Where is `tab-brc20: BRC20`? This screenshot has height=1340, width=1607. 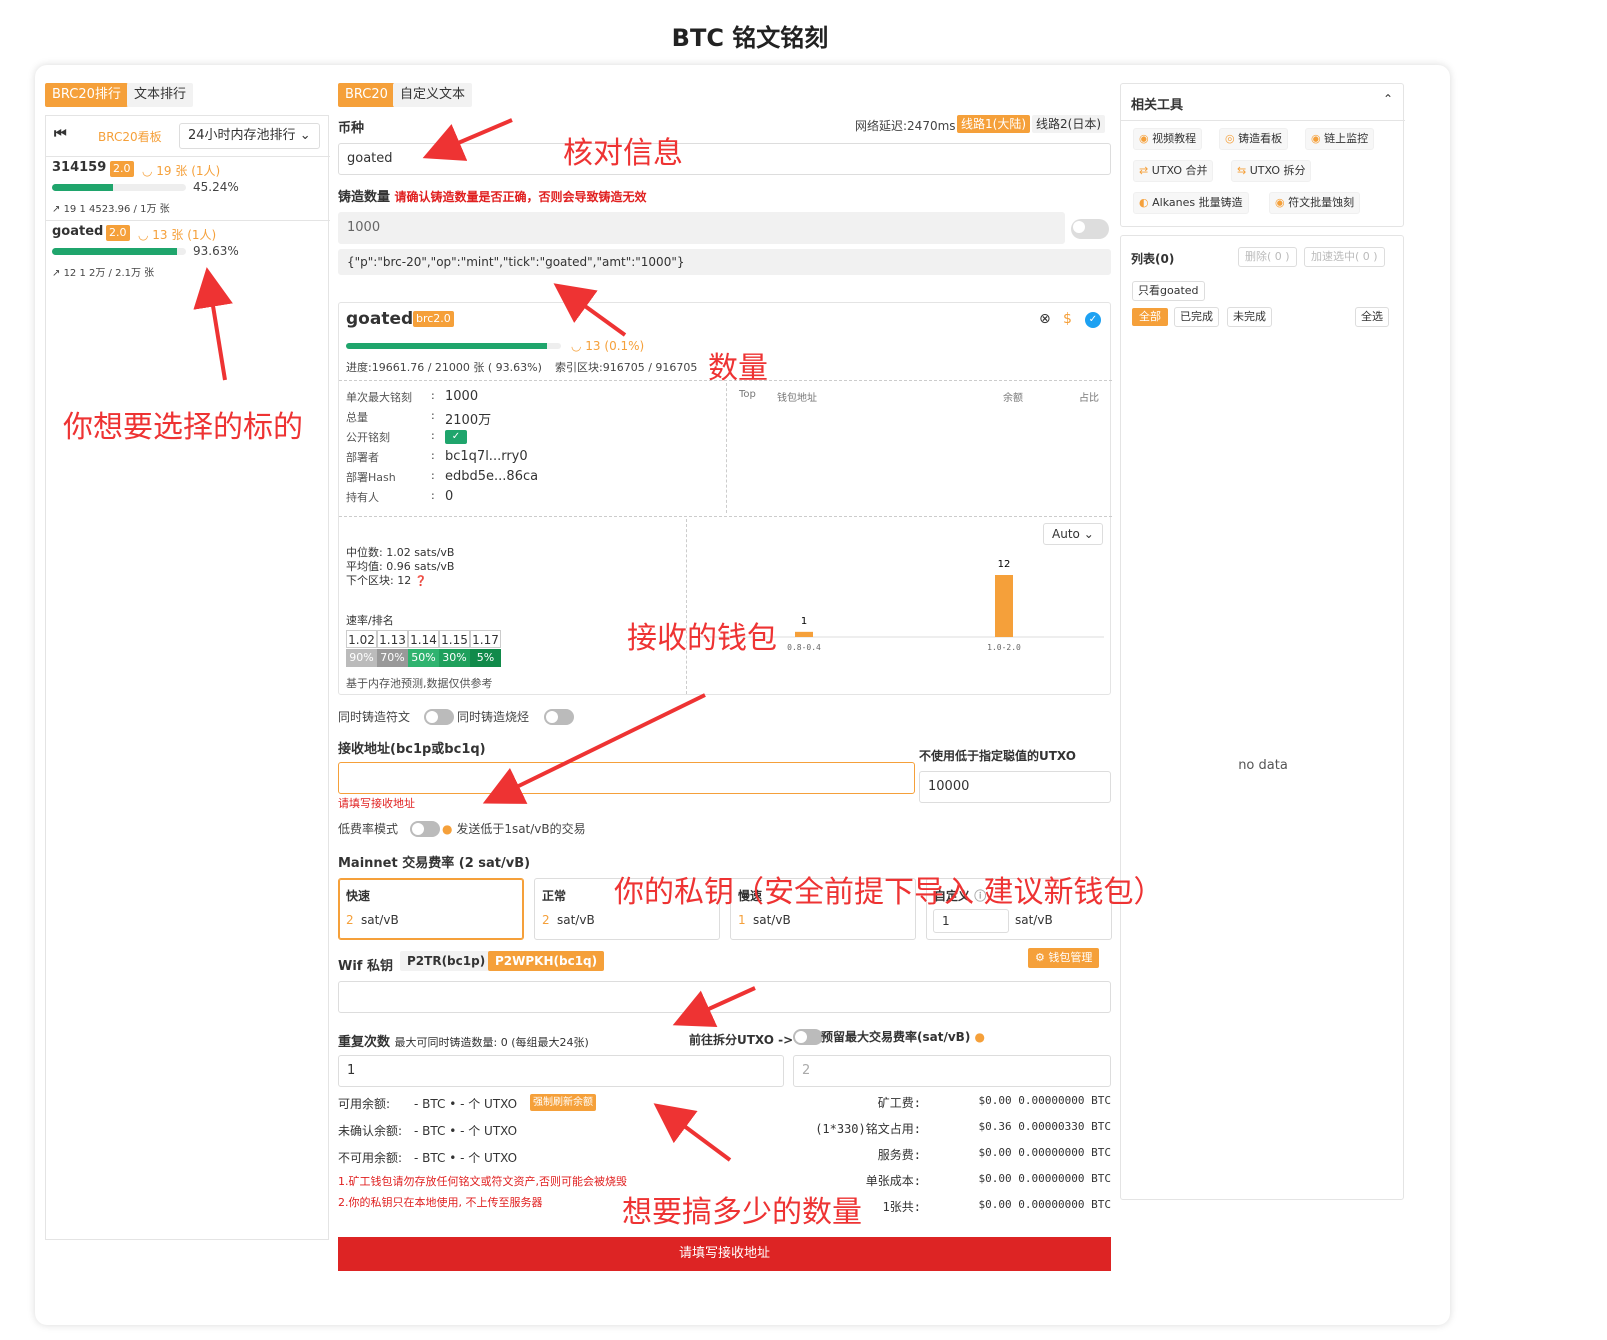 tab-brc20: BRC20 is located at coordinates (366, 95).